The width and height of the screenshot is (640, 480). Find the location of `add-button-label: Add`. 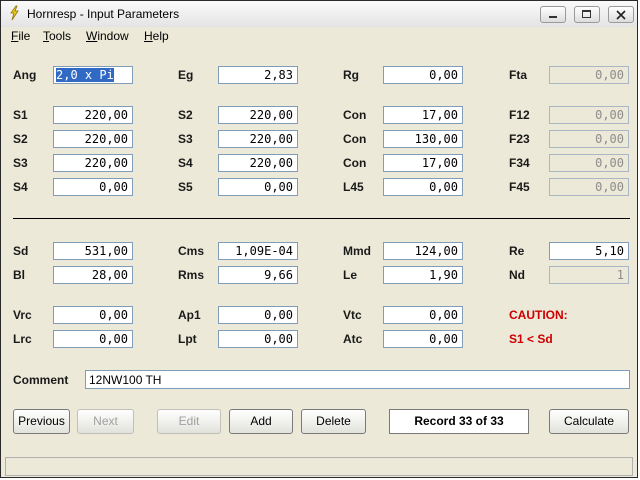

add-button-label: Add is located at coordinates (261, 421).